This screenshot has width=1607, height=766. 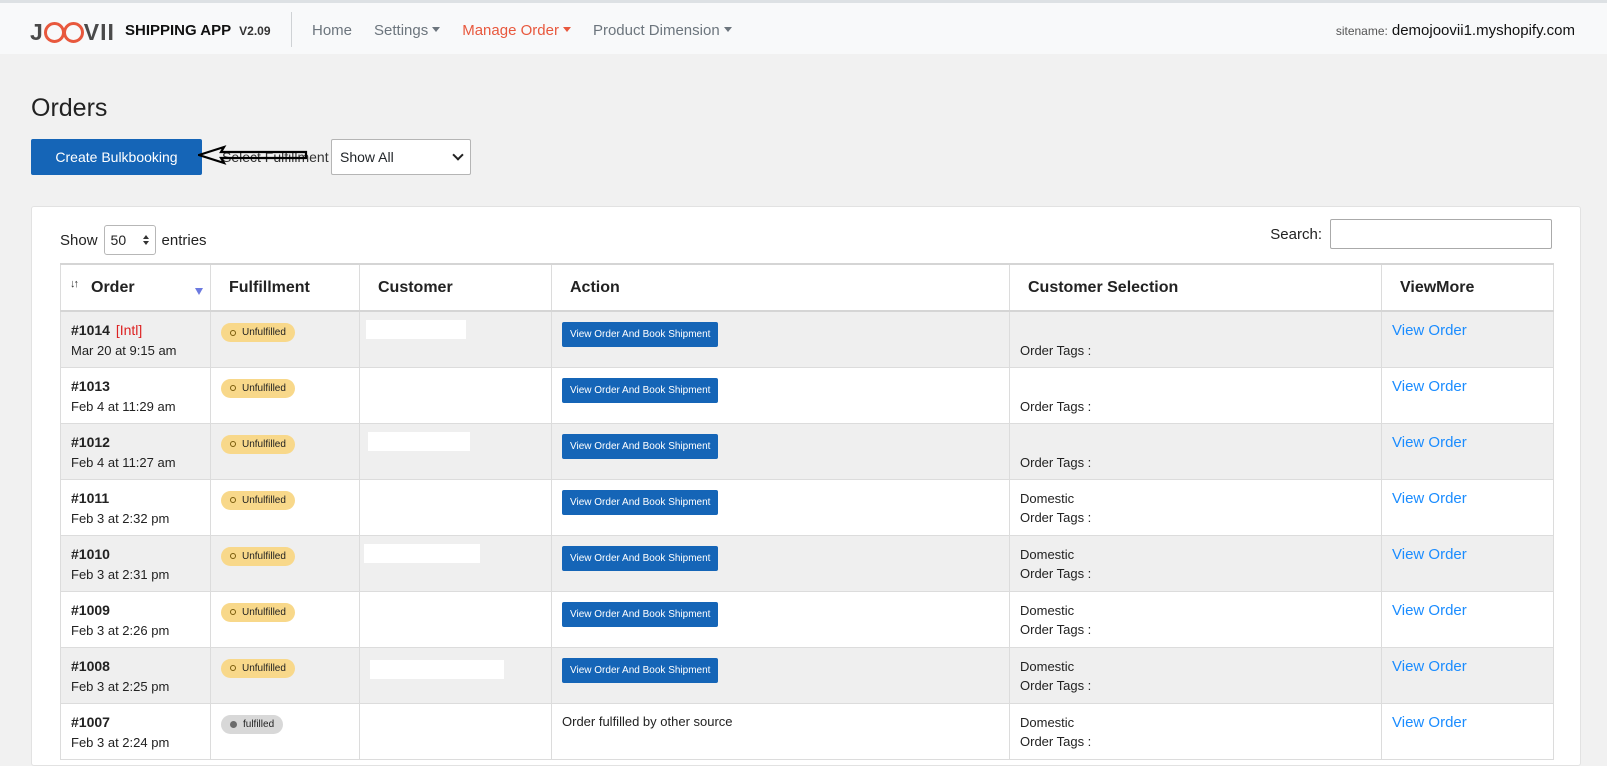 I want to click on entries-select: 50, so click(x=129, y=240).